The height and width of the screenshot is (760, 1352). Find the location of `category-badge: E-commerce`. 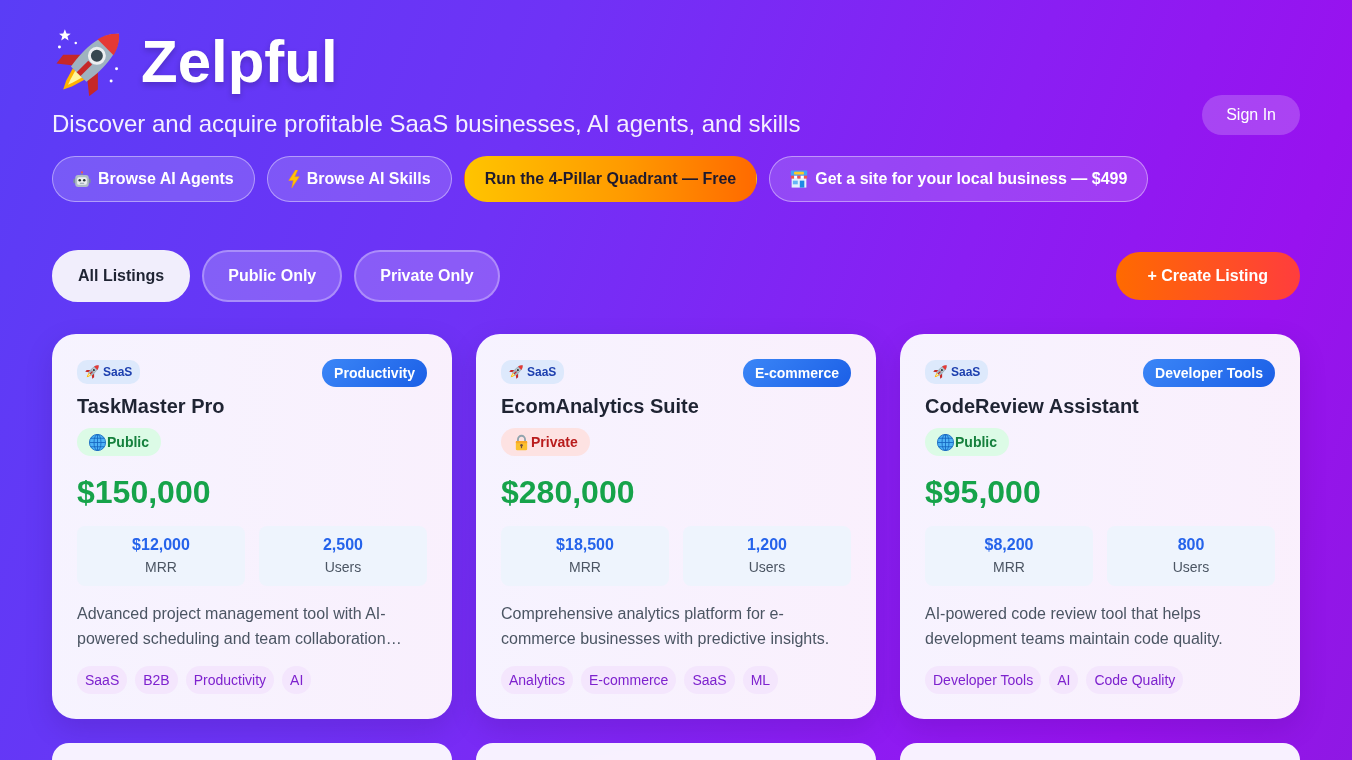

category-badge: E-commerce is located at coordinates (796, 373).